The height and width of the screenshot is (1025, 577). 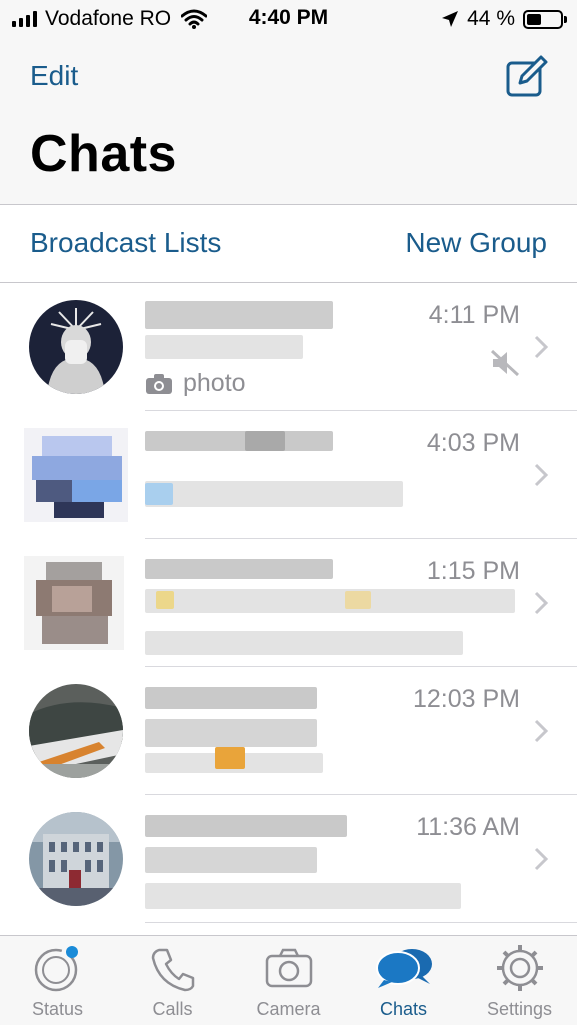 What do you see at coordinates (519, 968) in the screenshot?
I see `gear-icon` at bounding box center [519, 968].